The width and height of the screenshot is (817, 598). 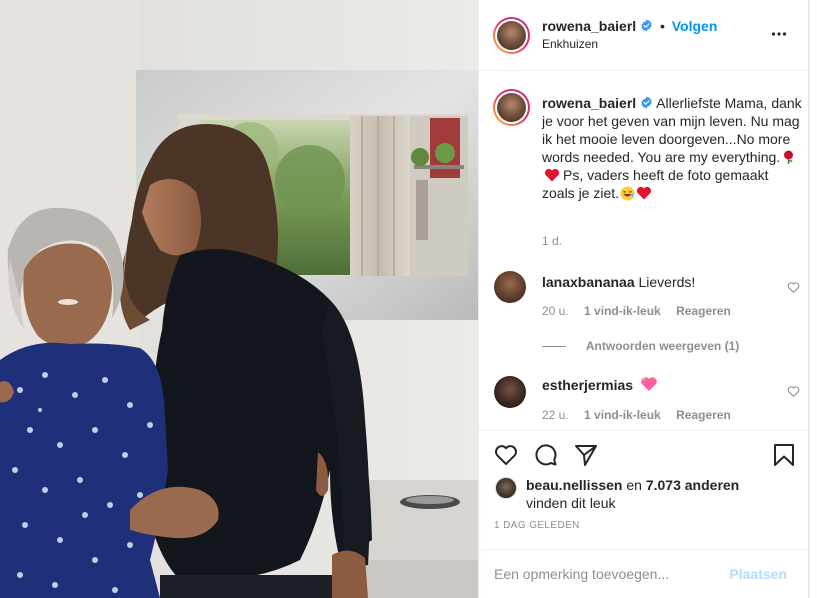 What do you see at coordinates (589, 26) in the screenshot?
I see `author-username: rowena_baierl` at bounding box center [589, 26].